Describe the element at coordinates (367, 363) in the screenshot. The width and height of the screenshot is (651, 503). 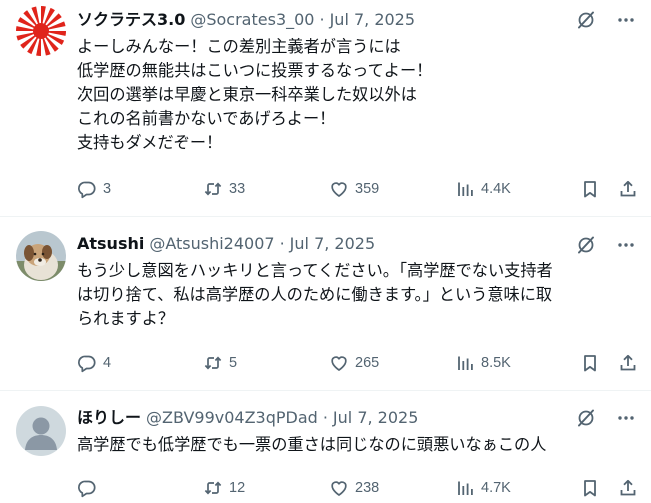
I see `like-count: 265` at that location.